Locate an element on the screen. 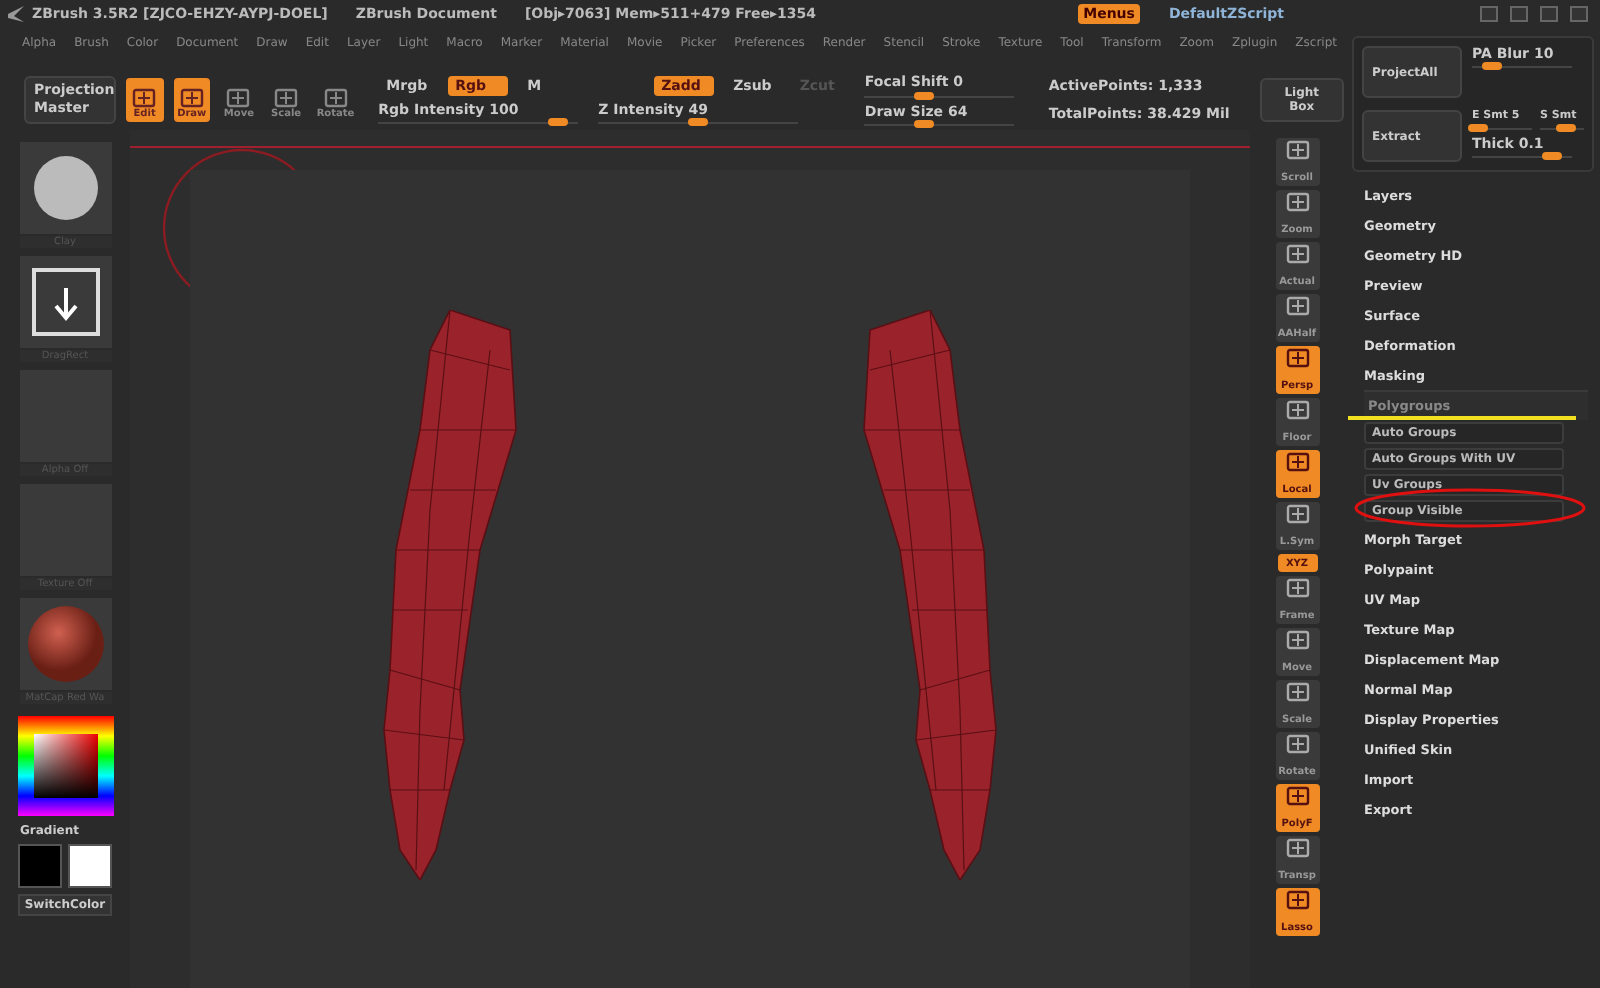 This screenshot has width=1600, height=988. color-picker is located at coordinates (65, 766).